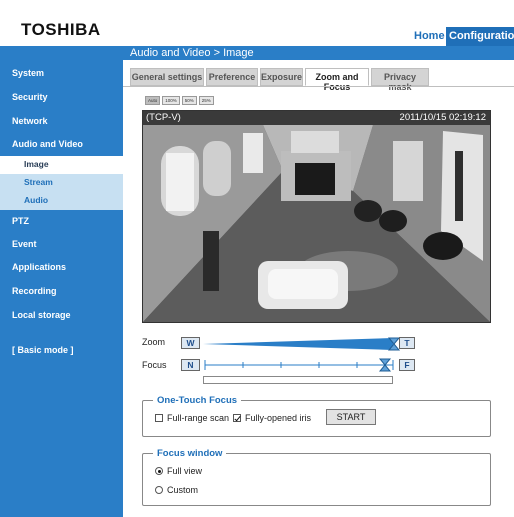 Image resolution: width=514 pixels, height=517 pixels. I want to click on focus-window-title: Focus window, so click(190, 453).